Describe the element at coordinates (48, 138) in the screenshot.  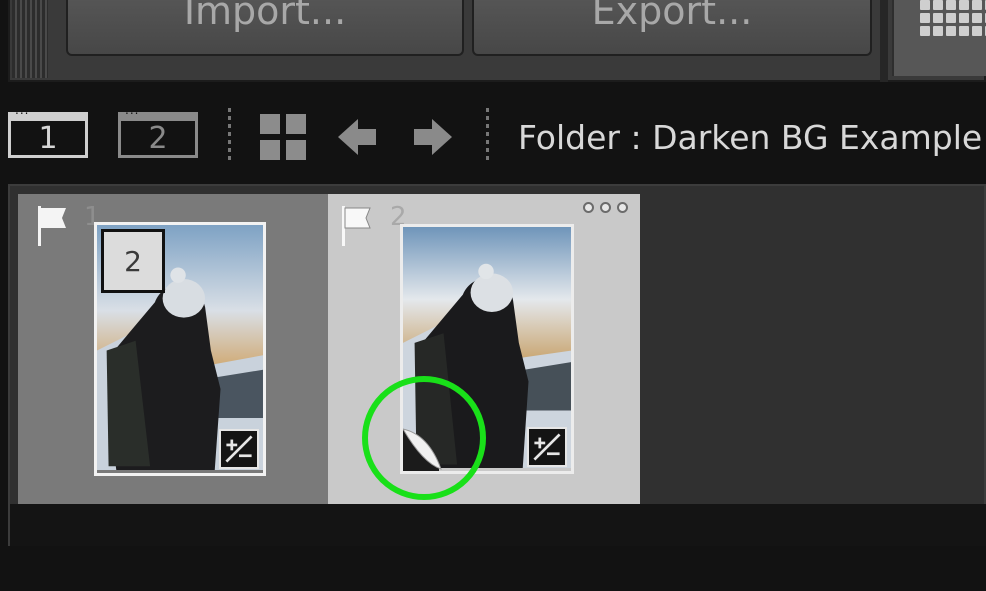
I see `primary-window-label: 1` at that location.